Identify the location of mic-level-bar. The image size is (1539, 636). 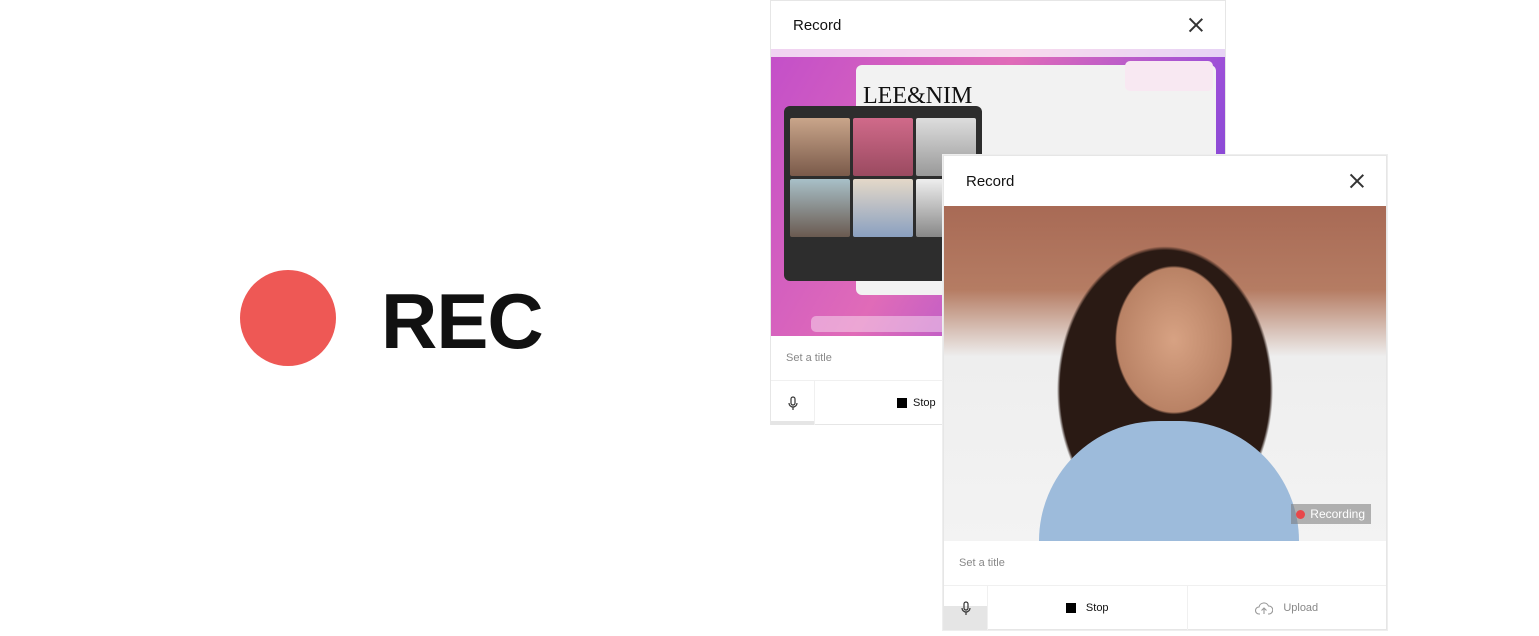
(792, 422).